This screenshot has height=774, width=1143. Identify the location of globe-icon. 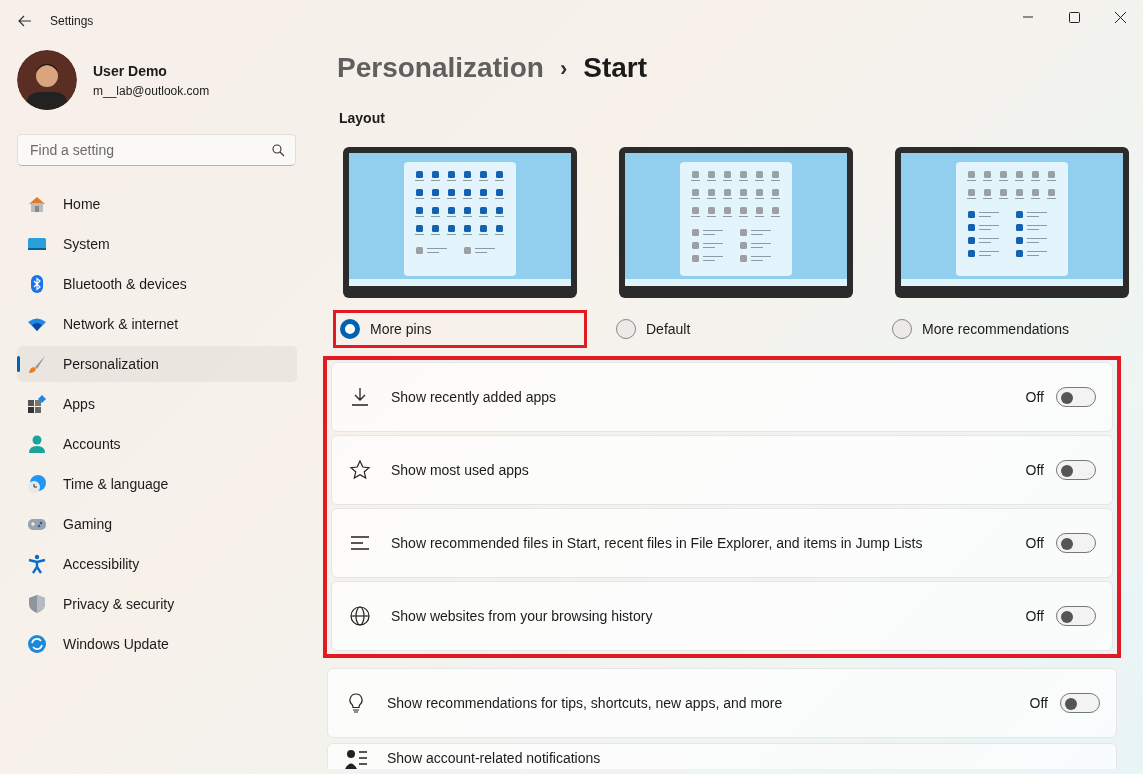
(360, 616).